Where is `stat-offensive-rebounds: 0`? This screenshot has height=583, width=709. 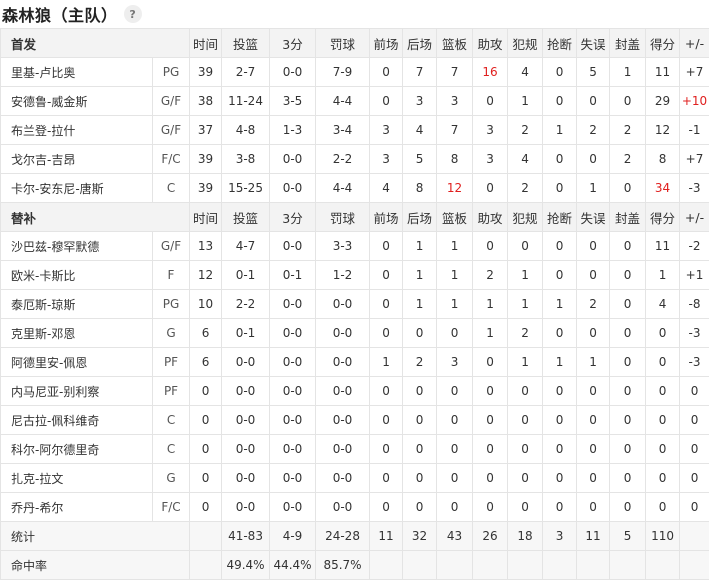
stat-offensive-rebounds: 0 is located at coordinates (386, 507).